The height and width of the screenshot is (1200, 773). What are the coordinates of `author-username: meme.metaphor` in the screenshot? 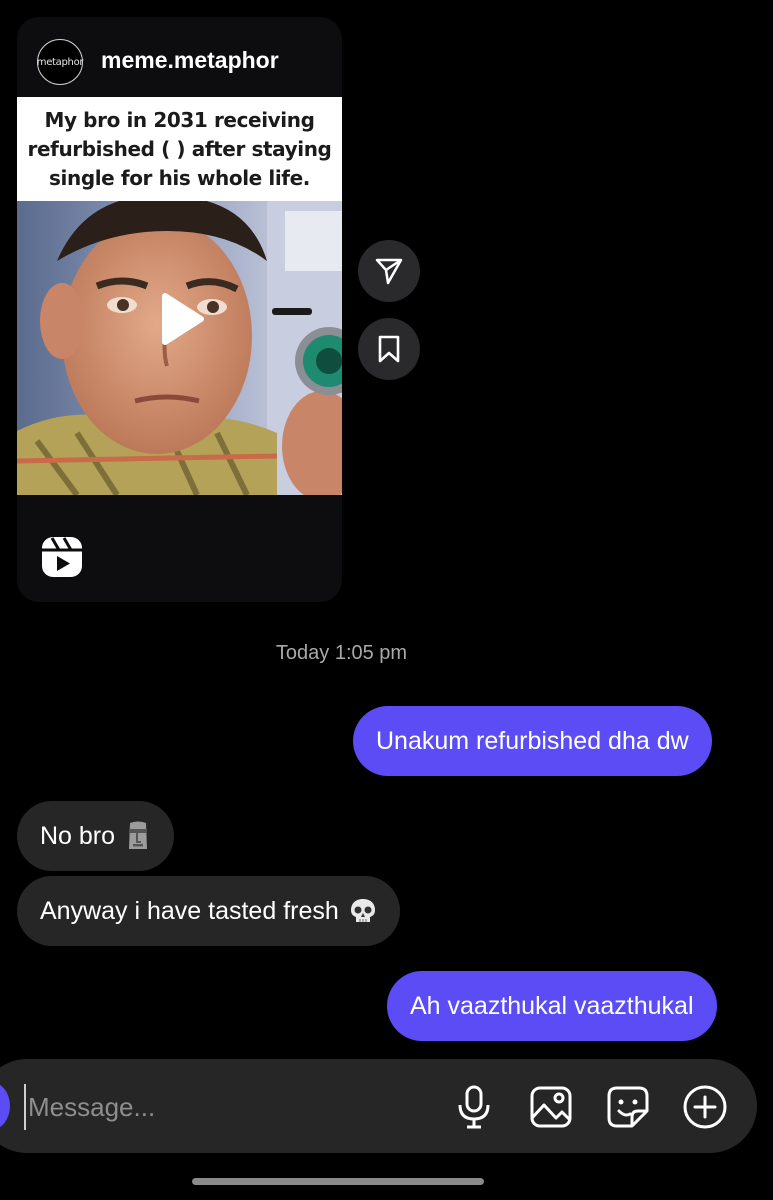 It's located at (190, 60).